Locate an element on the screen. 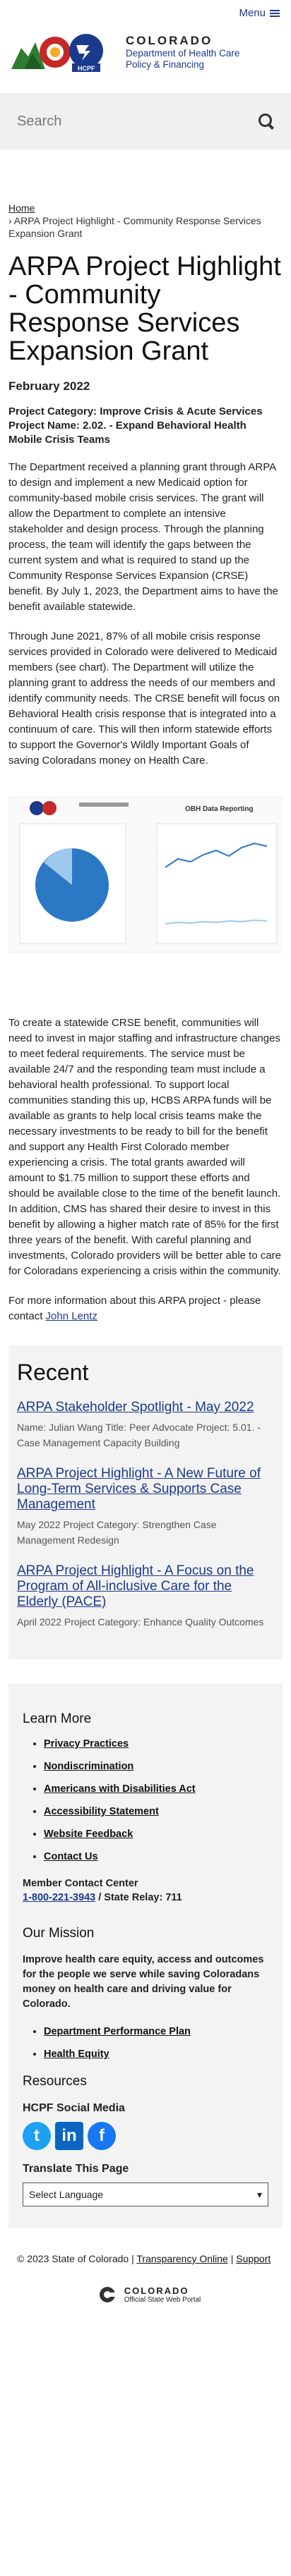  portal-sub: Official State Web Portal is located at coordinates (163, 2300).